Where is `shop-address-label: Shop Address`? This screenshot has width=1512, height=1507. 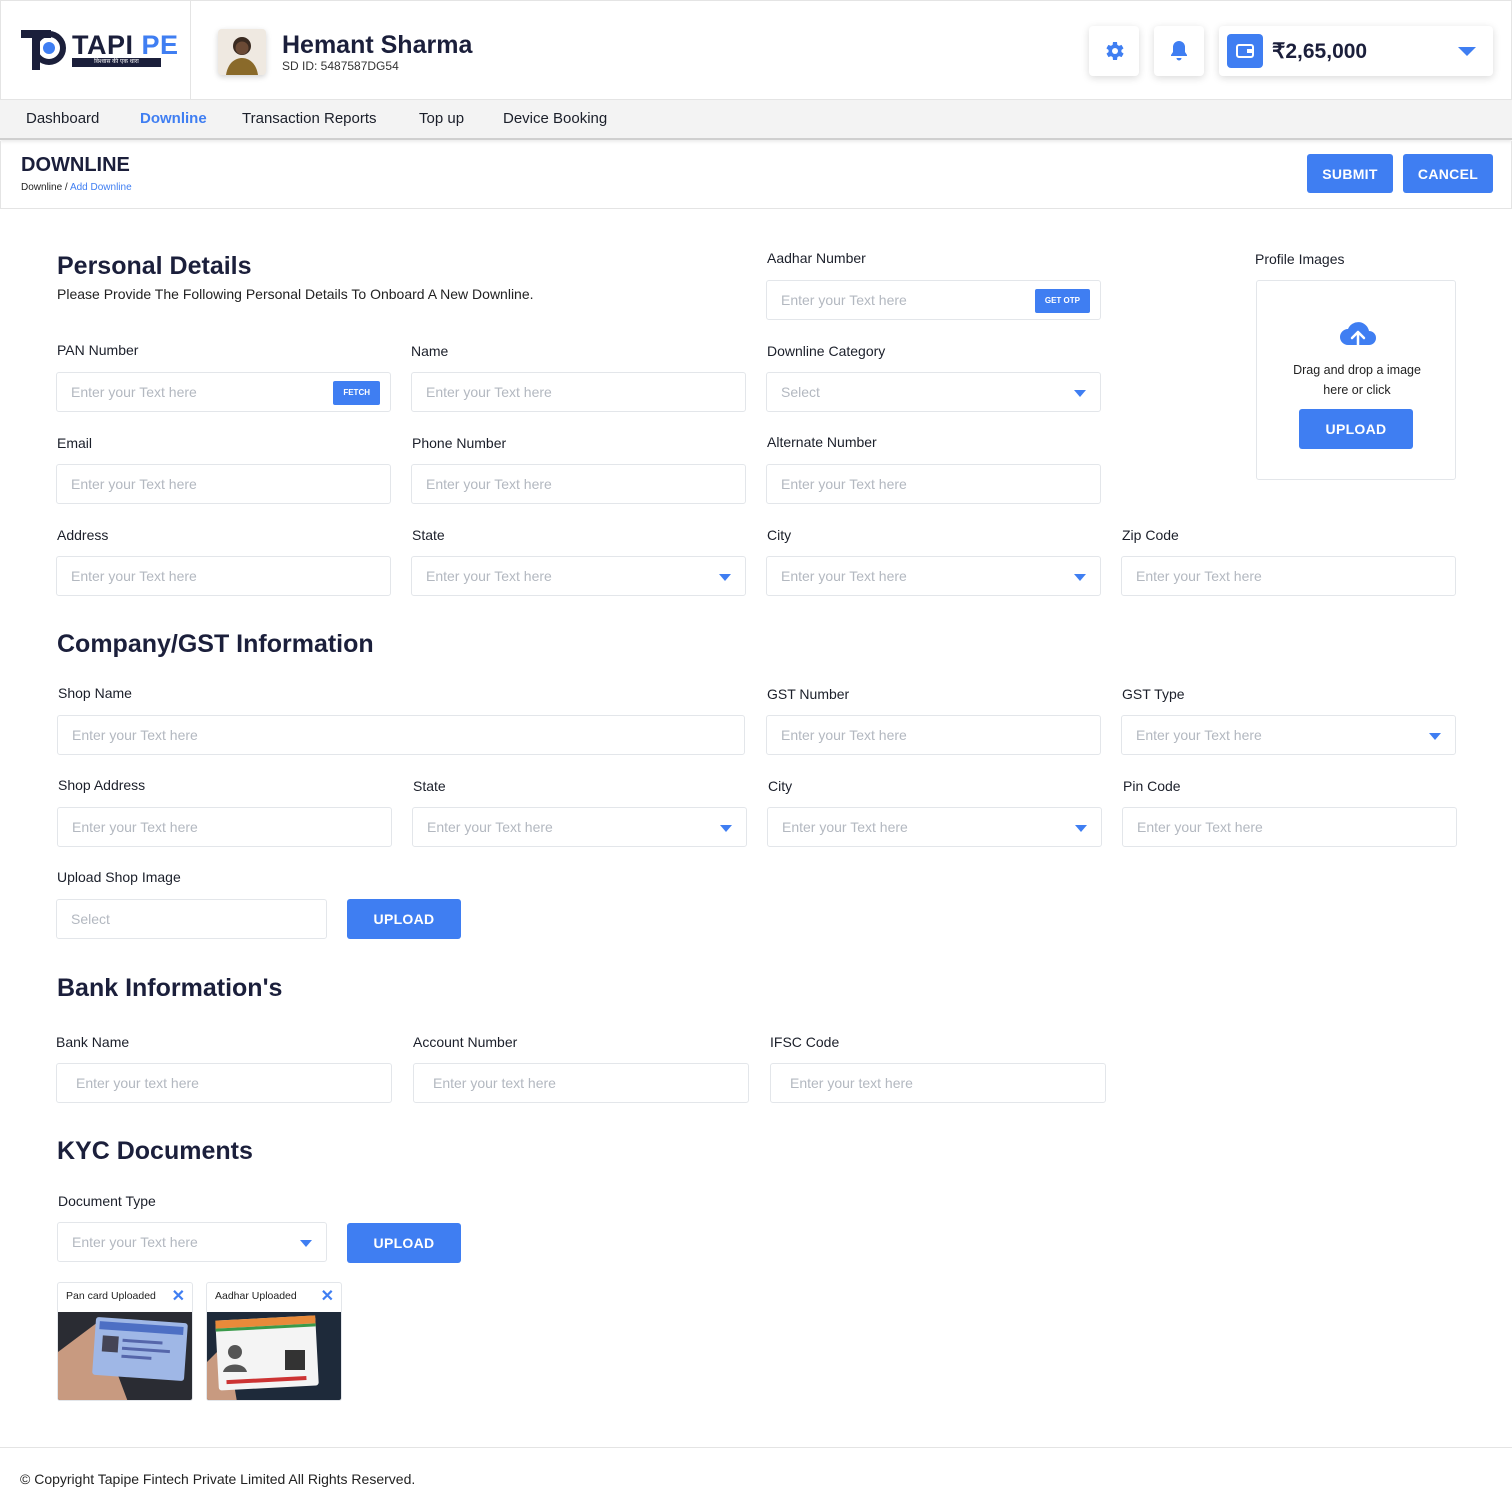
shop-address-label: Shop Address is located at coordinates (102, 785).